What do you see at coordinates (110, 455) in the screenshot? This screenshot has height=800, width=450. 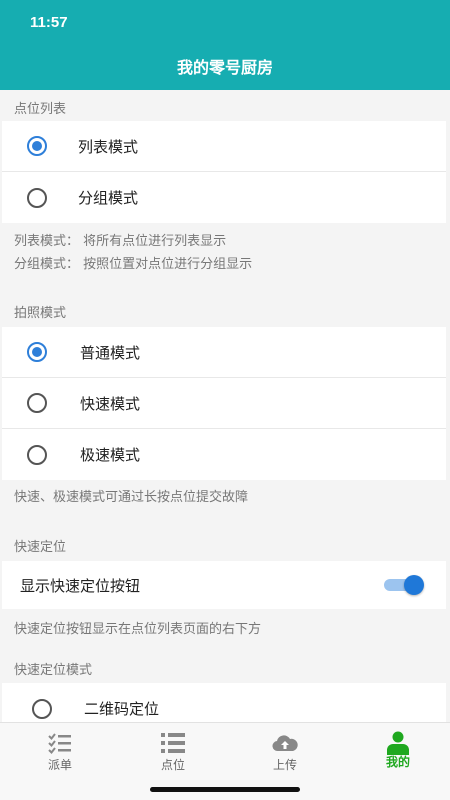 I see `option-label: 极速模式` at bounding box center [110, 455].